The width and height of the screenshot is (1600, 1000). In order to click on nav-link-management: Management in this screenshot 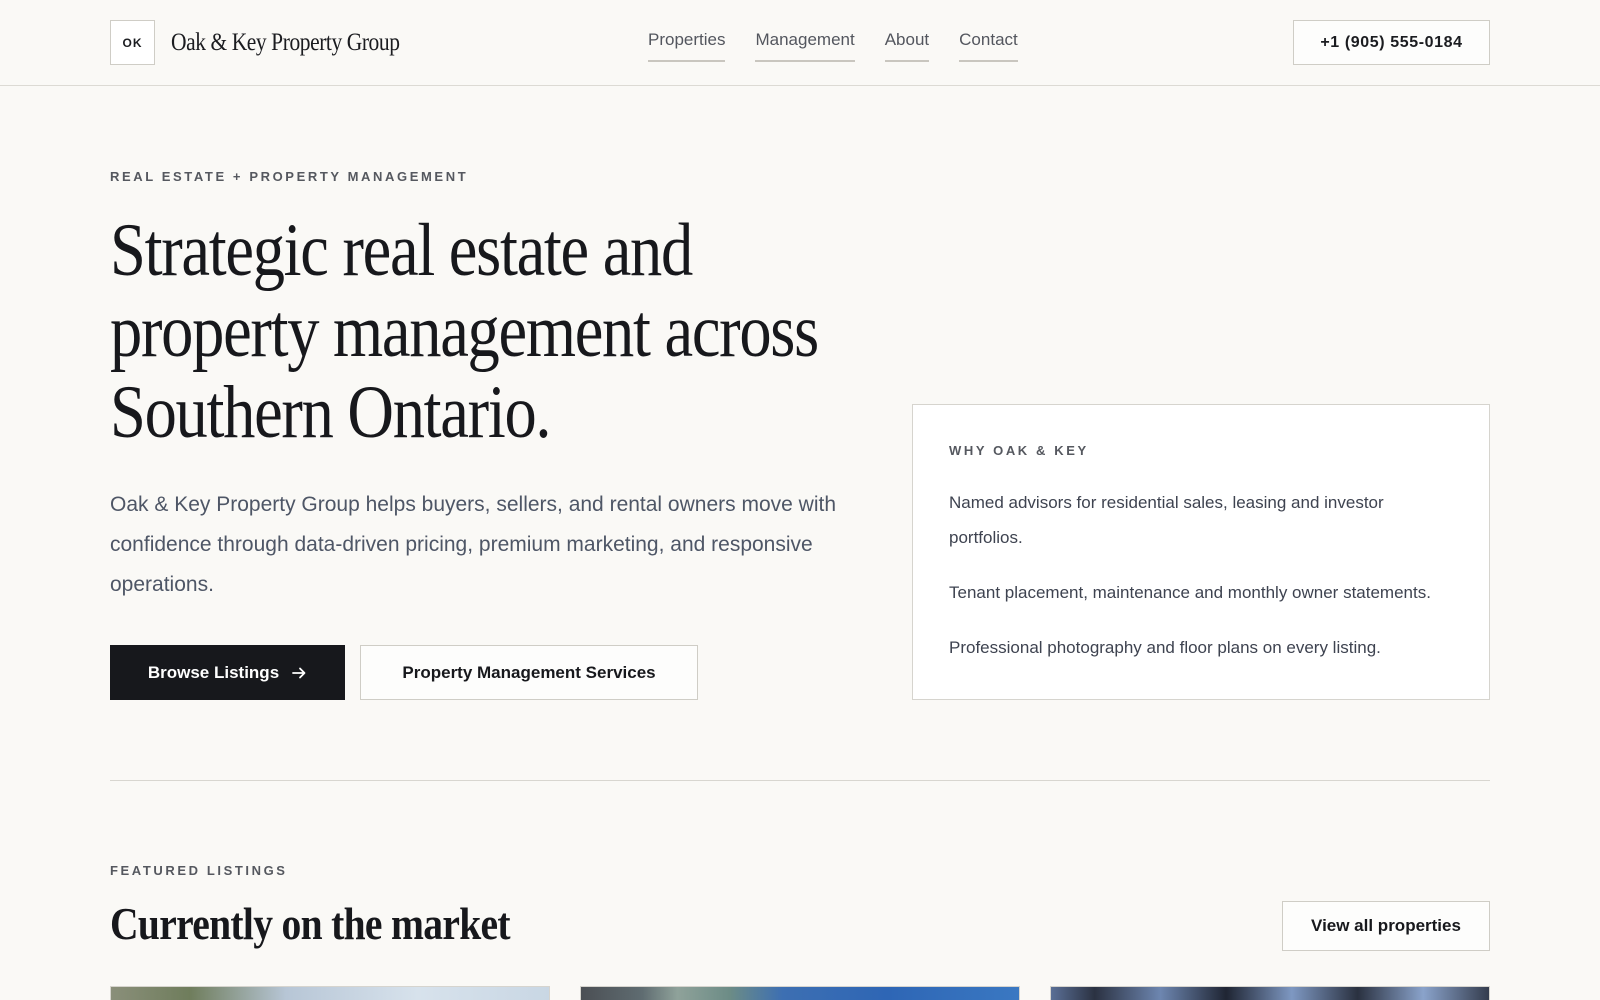, I will do `click(805, 46)`.